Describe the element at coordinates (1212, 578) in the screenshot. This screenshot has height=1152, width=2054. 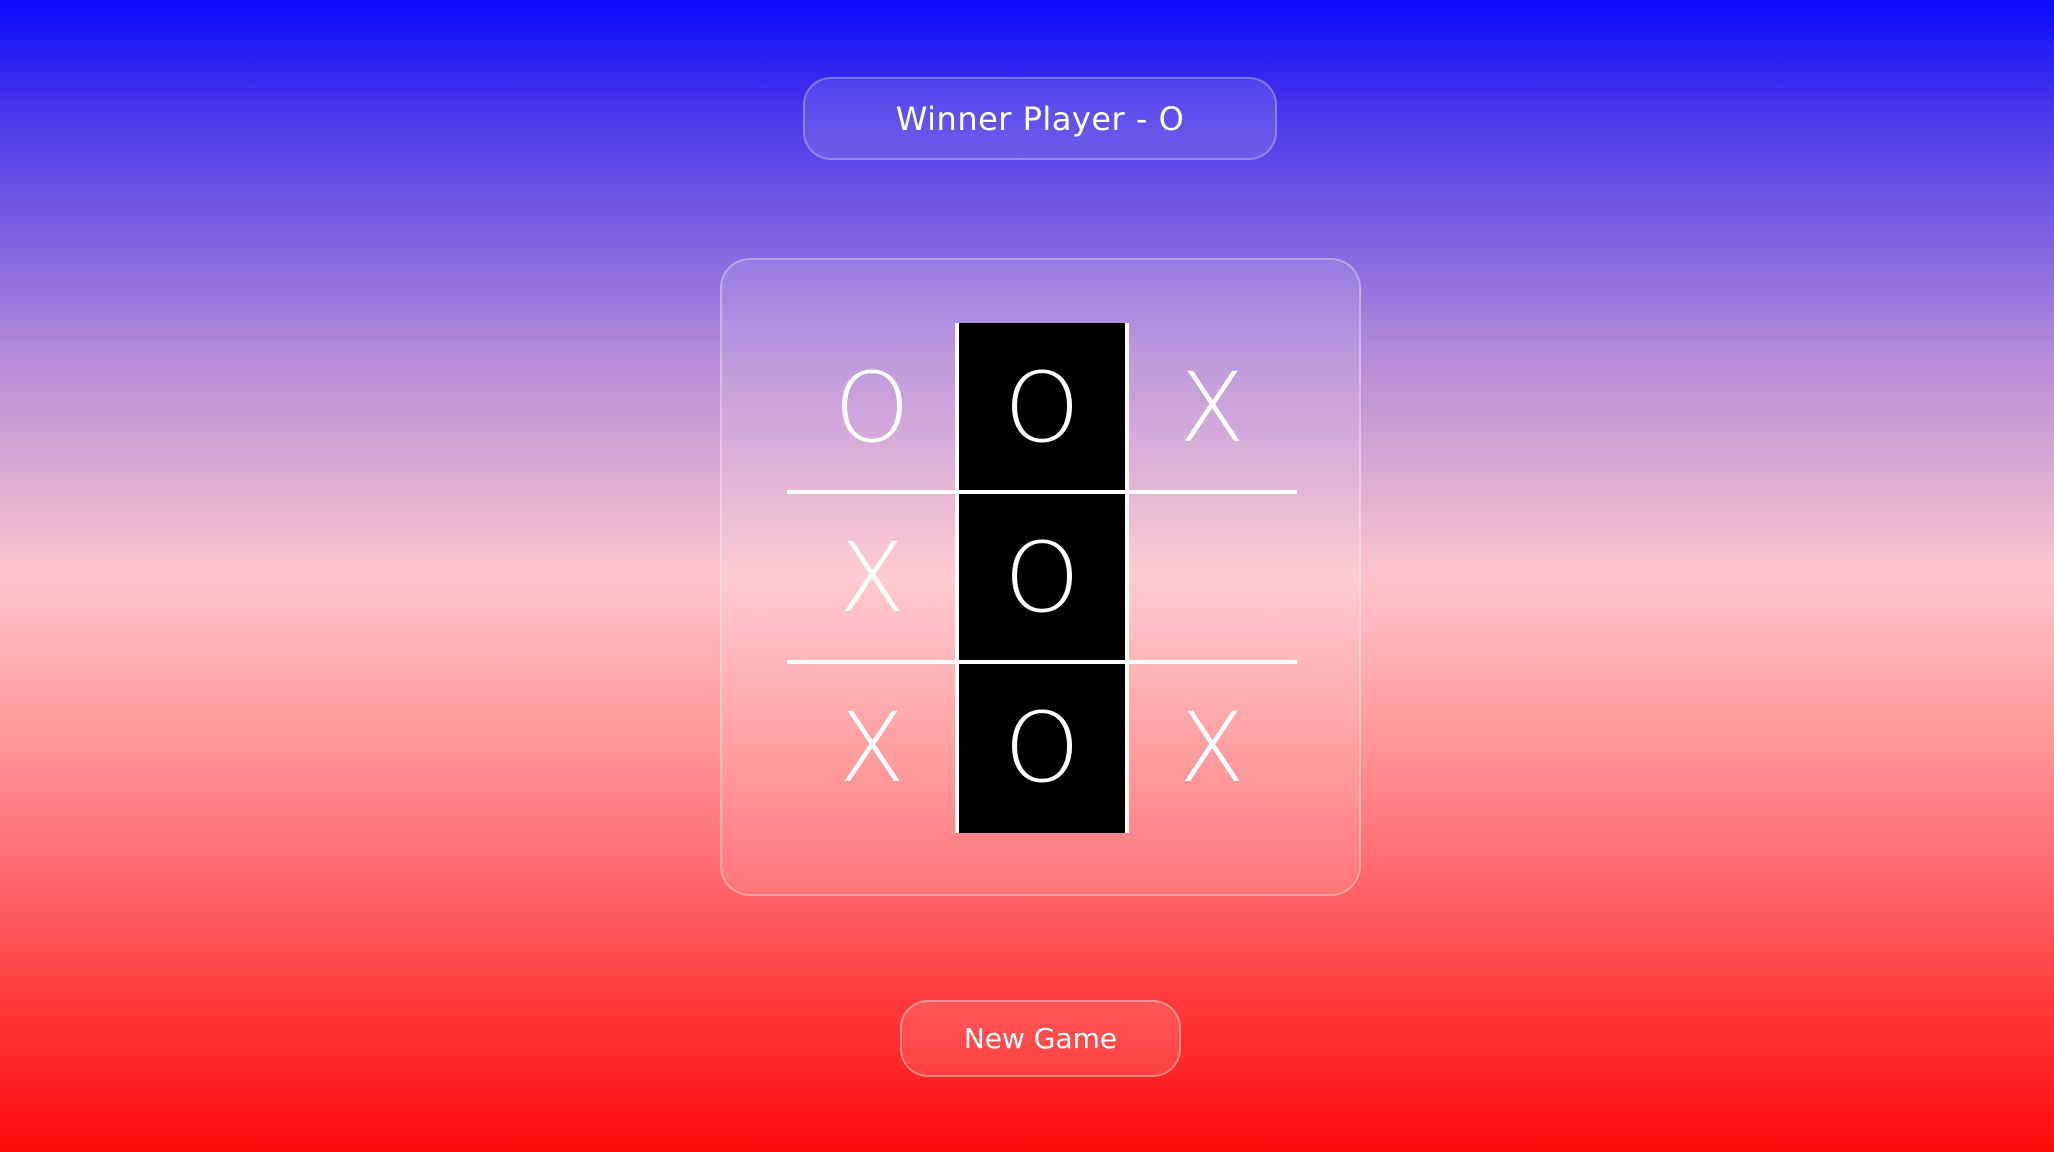
I see `board-cell` at that location.